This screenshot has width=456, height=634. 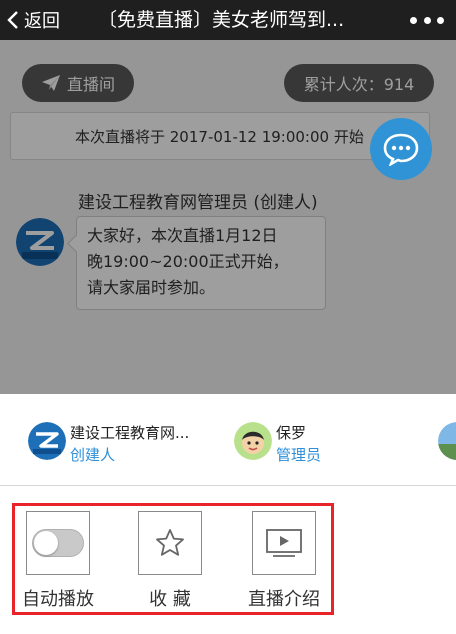 What do you see at coordinates (291, 433) in the screenshot?
I see `participant-name: 保罗` at bounding box center [291, 433].